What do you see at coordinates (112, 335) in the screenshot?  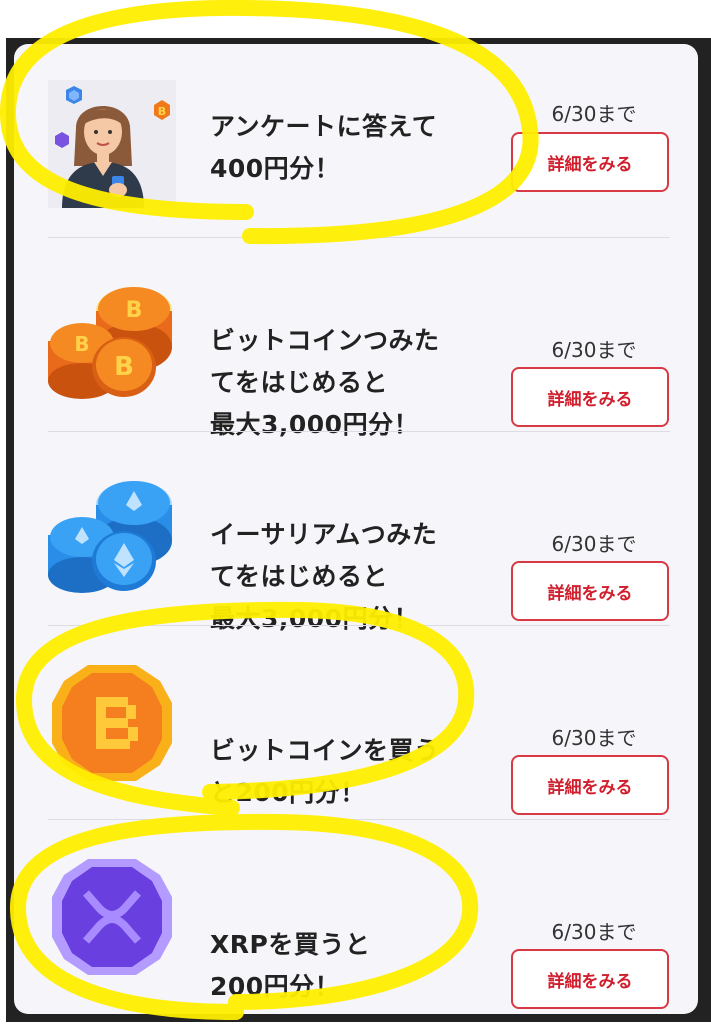 I see `bitcoin-coin-stack-icon: B B B` at bounding box center [112, 335].